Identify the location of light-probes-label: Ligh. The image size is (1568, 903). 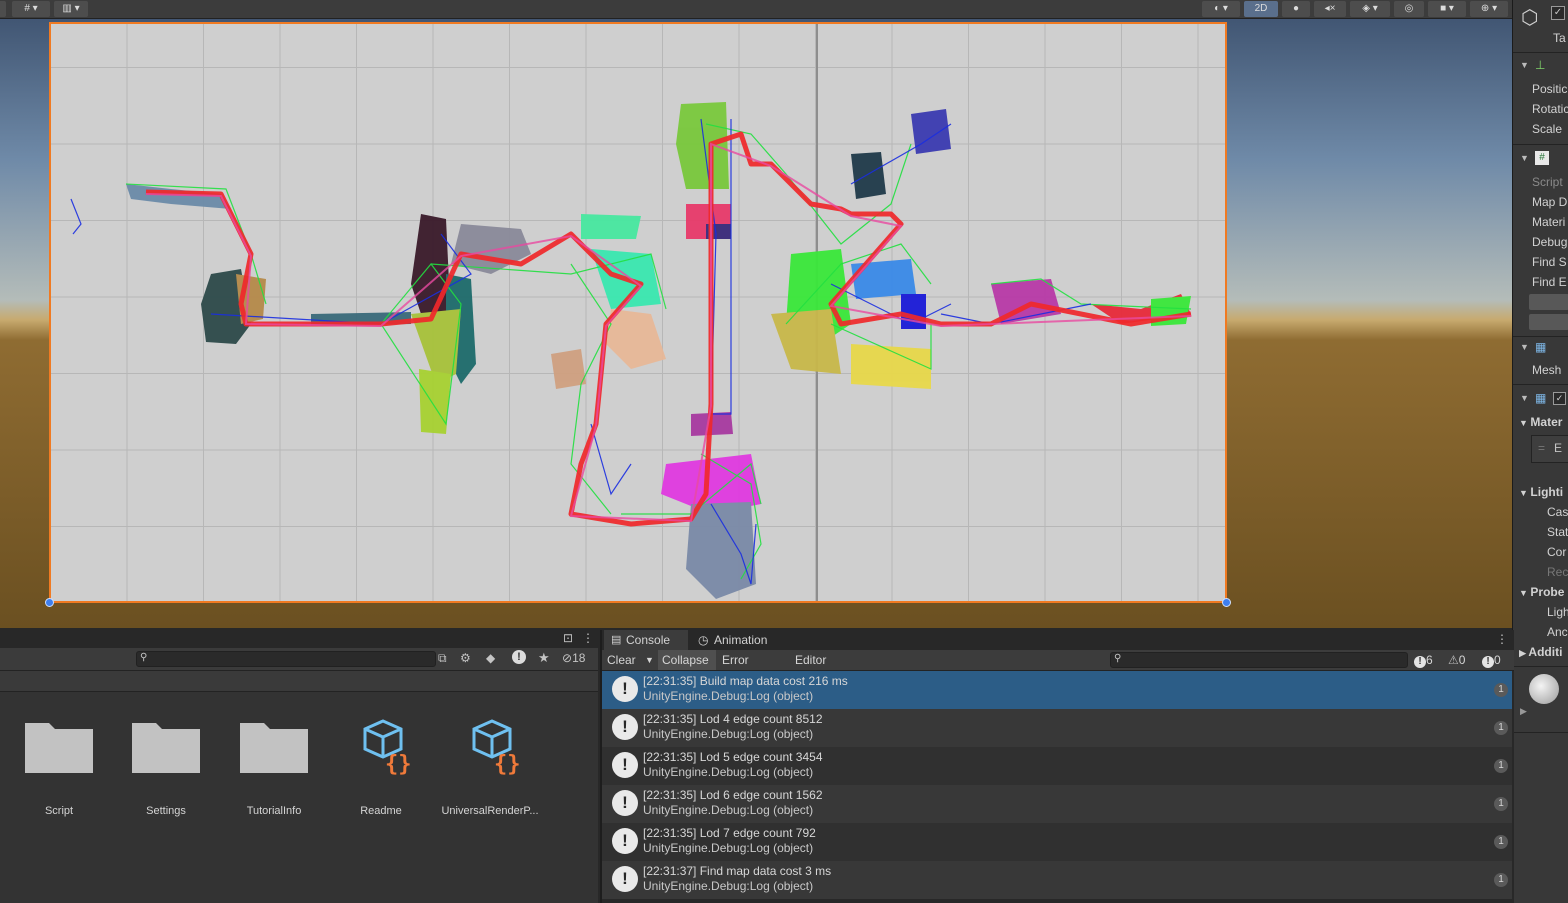
(1557, 612).